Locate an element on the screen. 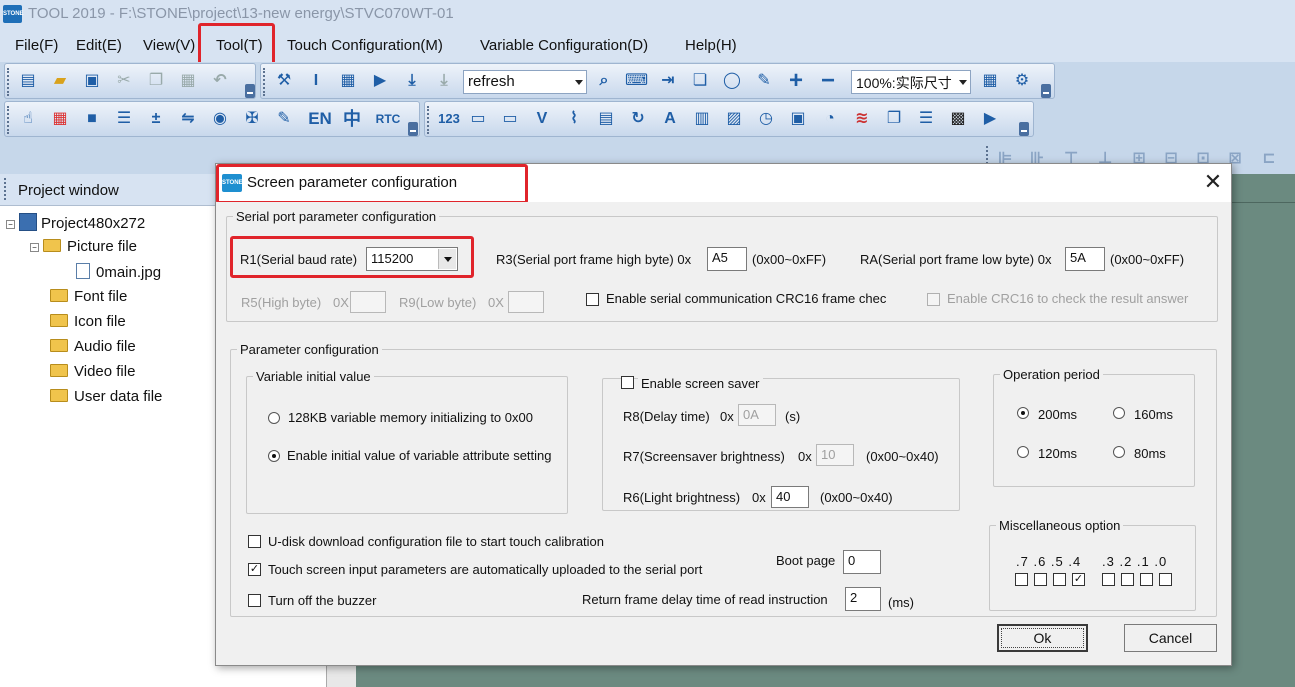 Image resolution: width=1295 pixels, height=687 pixels. radio-200ms is located at coordinates (1023, 413).